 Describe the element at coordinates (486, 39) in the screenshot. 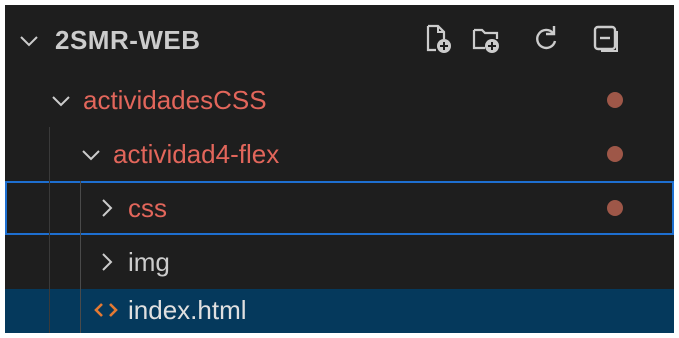

I see `new-folder-icon` at that location.